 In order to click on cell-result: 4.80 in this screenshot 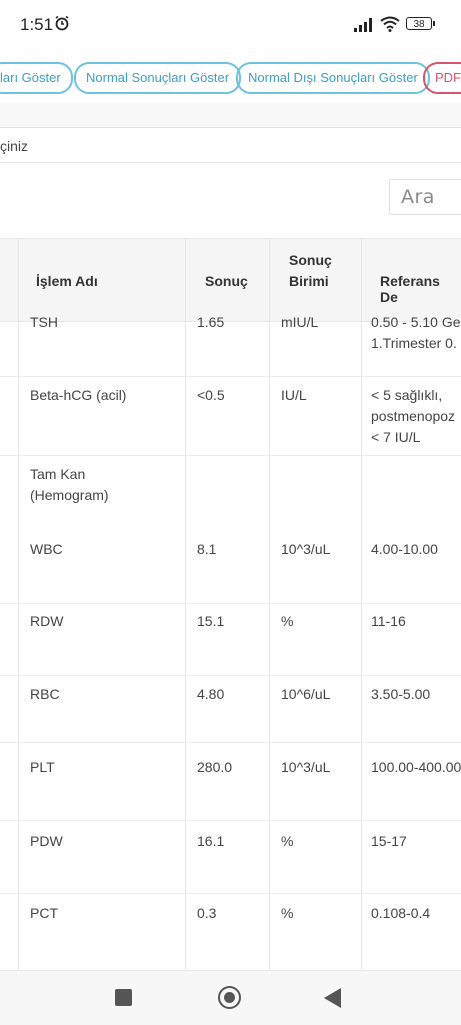, I will do `click(211, 694)`.